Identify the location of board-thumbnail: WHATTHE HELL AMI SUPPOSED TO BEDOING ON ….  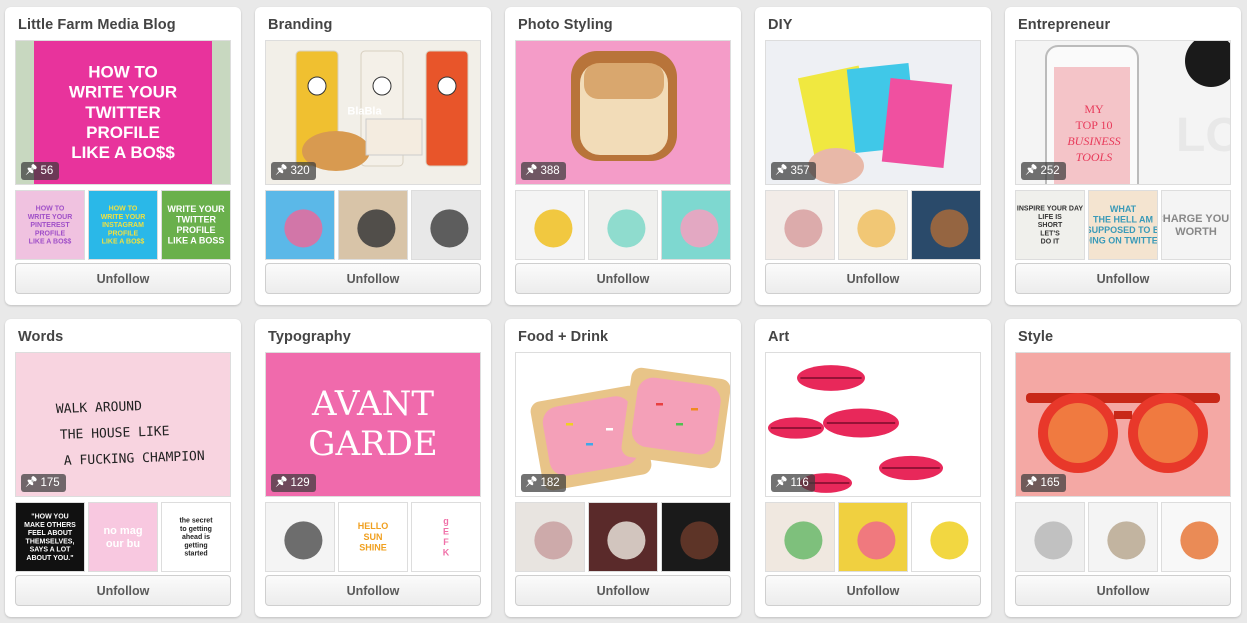
(1123, 225).